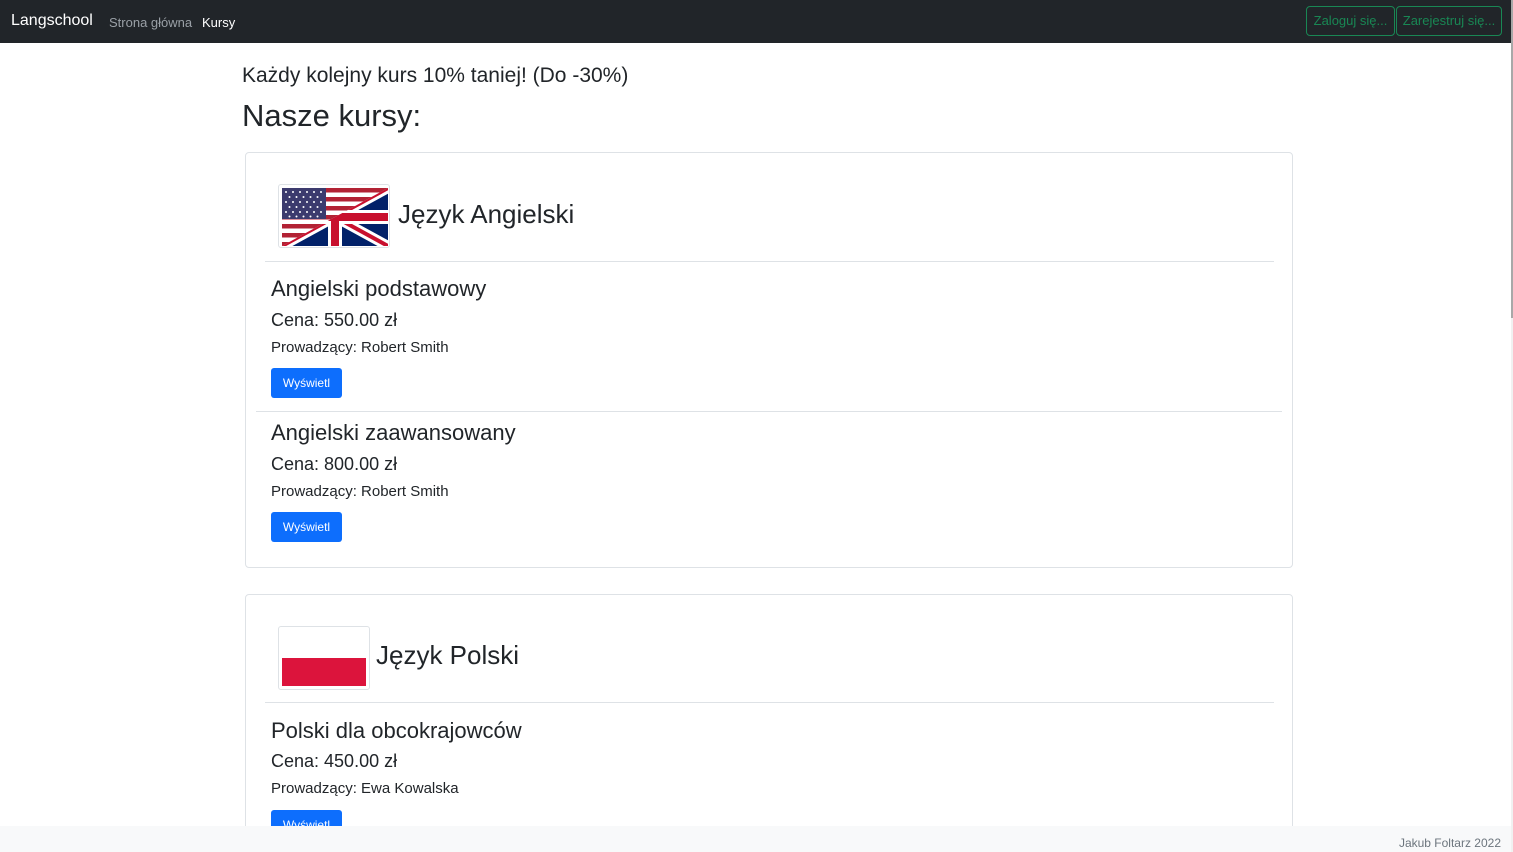  What do you see at coordinates (332, 115) in the screenshot?
I see `page-title: Nasze kursy:` at bounding box center [332, 115].